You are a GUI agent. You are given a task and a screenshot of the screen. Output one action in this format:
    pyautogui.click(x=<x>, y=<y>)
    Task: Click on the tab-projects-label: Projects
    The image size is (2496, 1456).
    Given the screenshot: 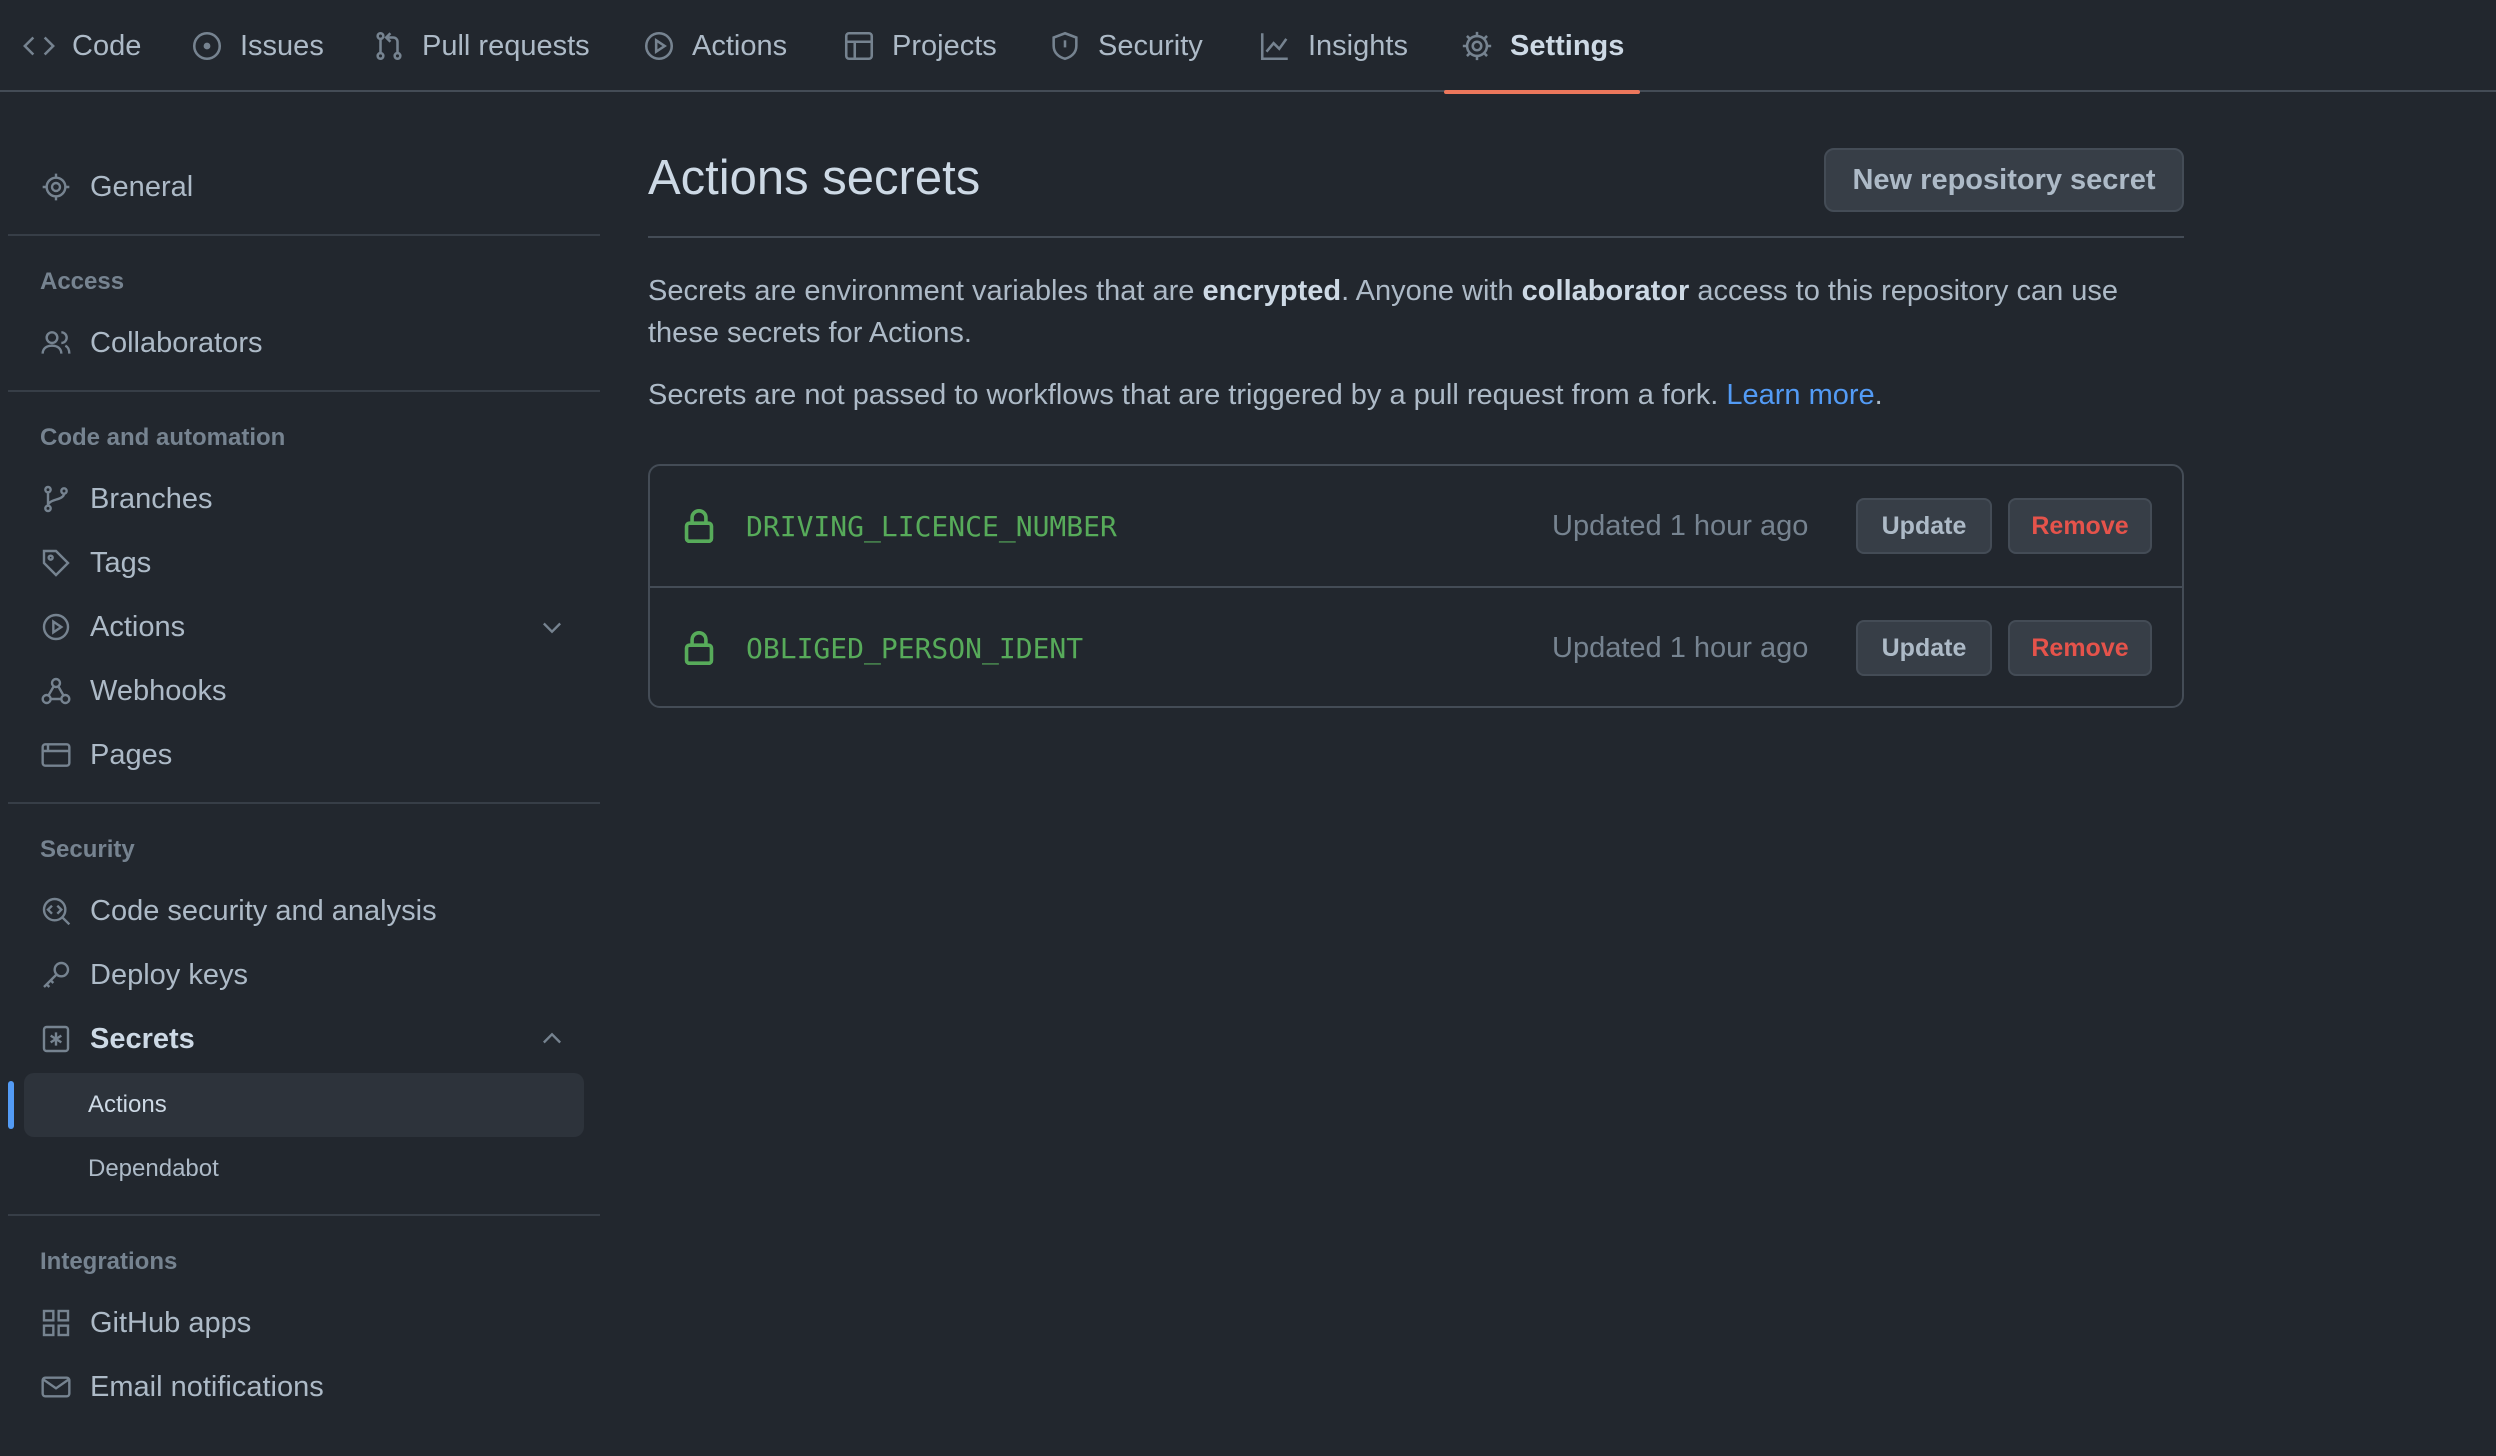 What is the action you would take?
    pyautogui.click(x=944, y=45)
    